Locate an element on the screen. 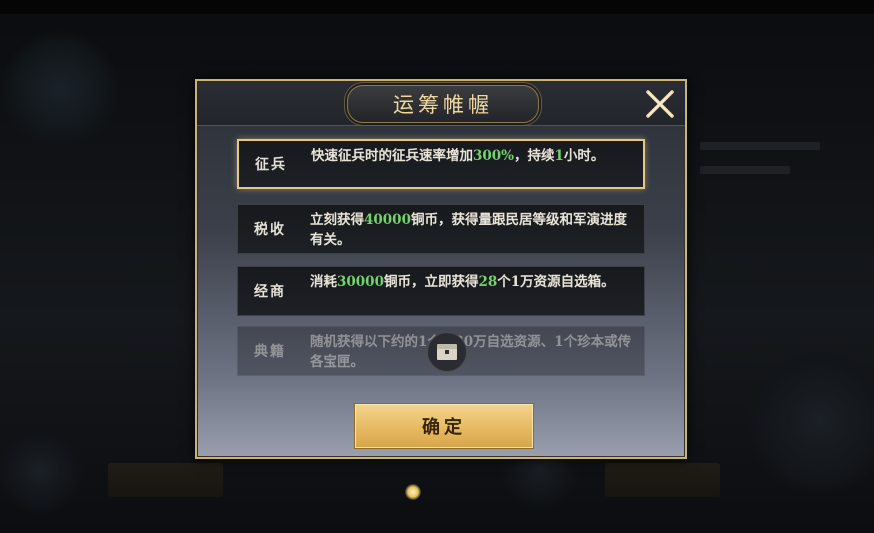 Image resolution: width=874 pixels, height=533 pixels. description-text: ，持续 is located at coordinates (534, 156).